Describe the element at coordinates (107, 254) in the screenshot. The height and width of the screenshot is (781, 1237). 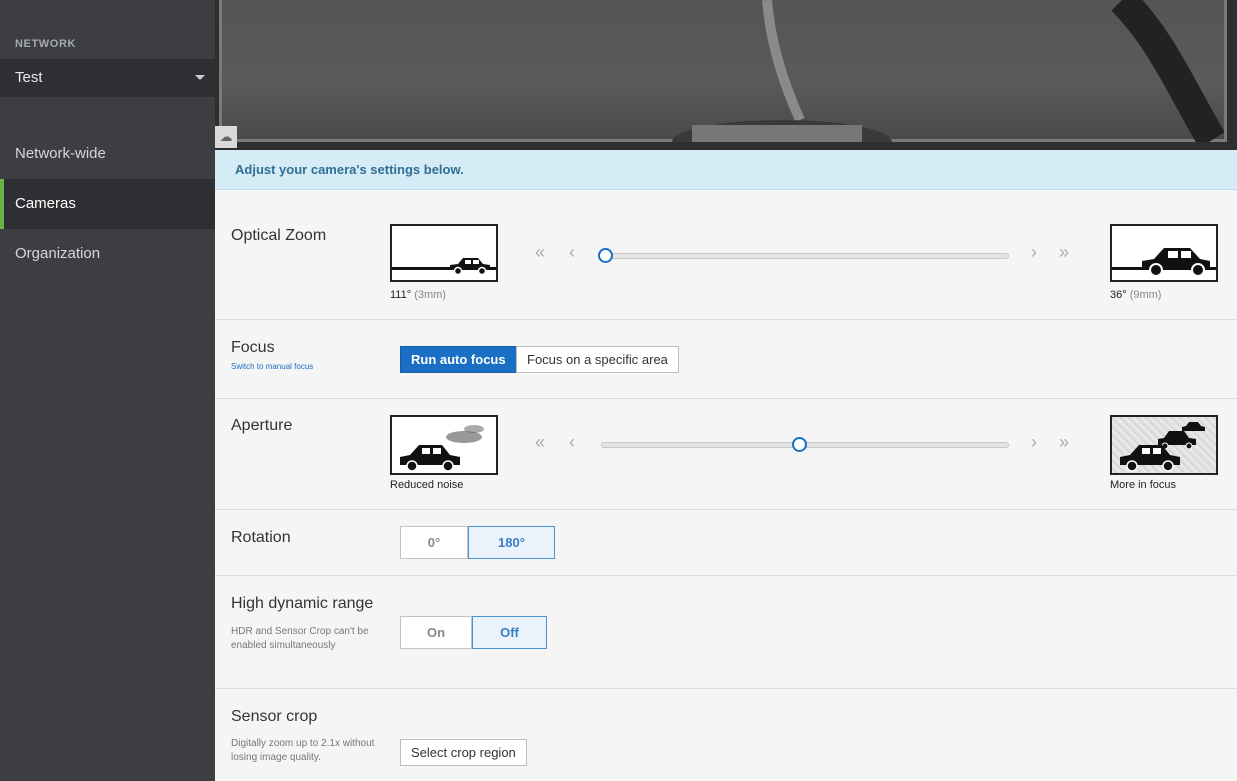
I see `sidebar-item-organization: Organization` at that location.